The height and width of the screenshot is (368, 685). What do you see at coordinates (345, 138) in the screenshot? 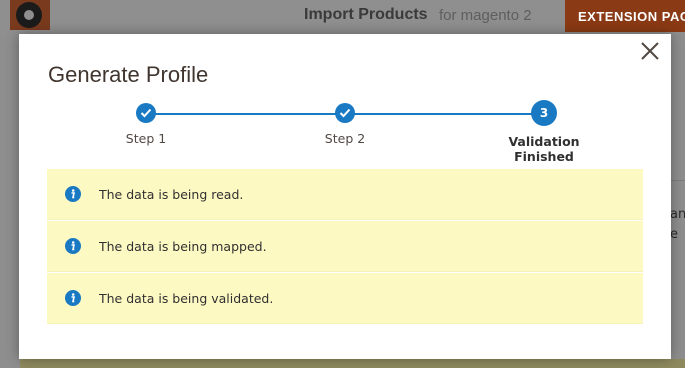
I see `step-2-label: Step 2` at bounding box center [345, 138].